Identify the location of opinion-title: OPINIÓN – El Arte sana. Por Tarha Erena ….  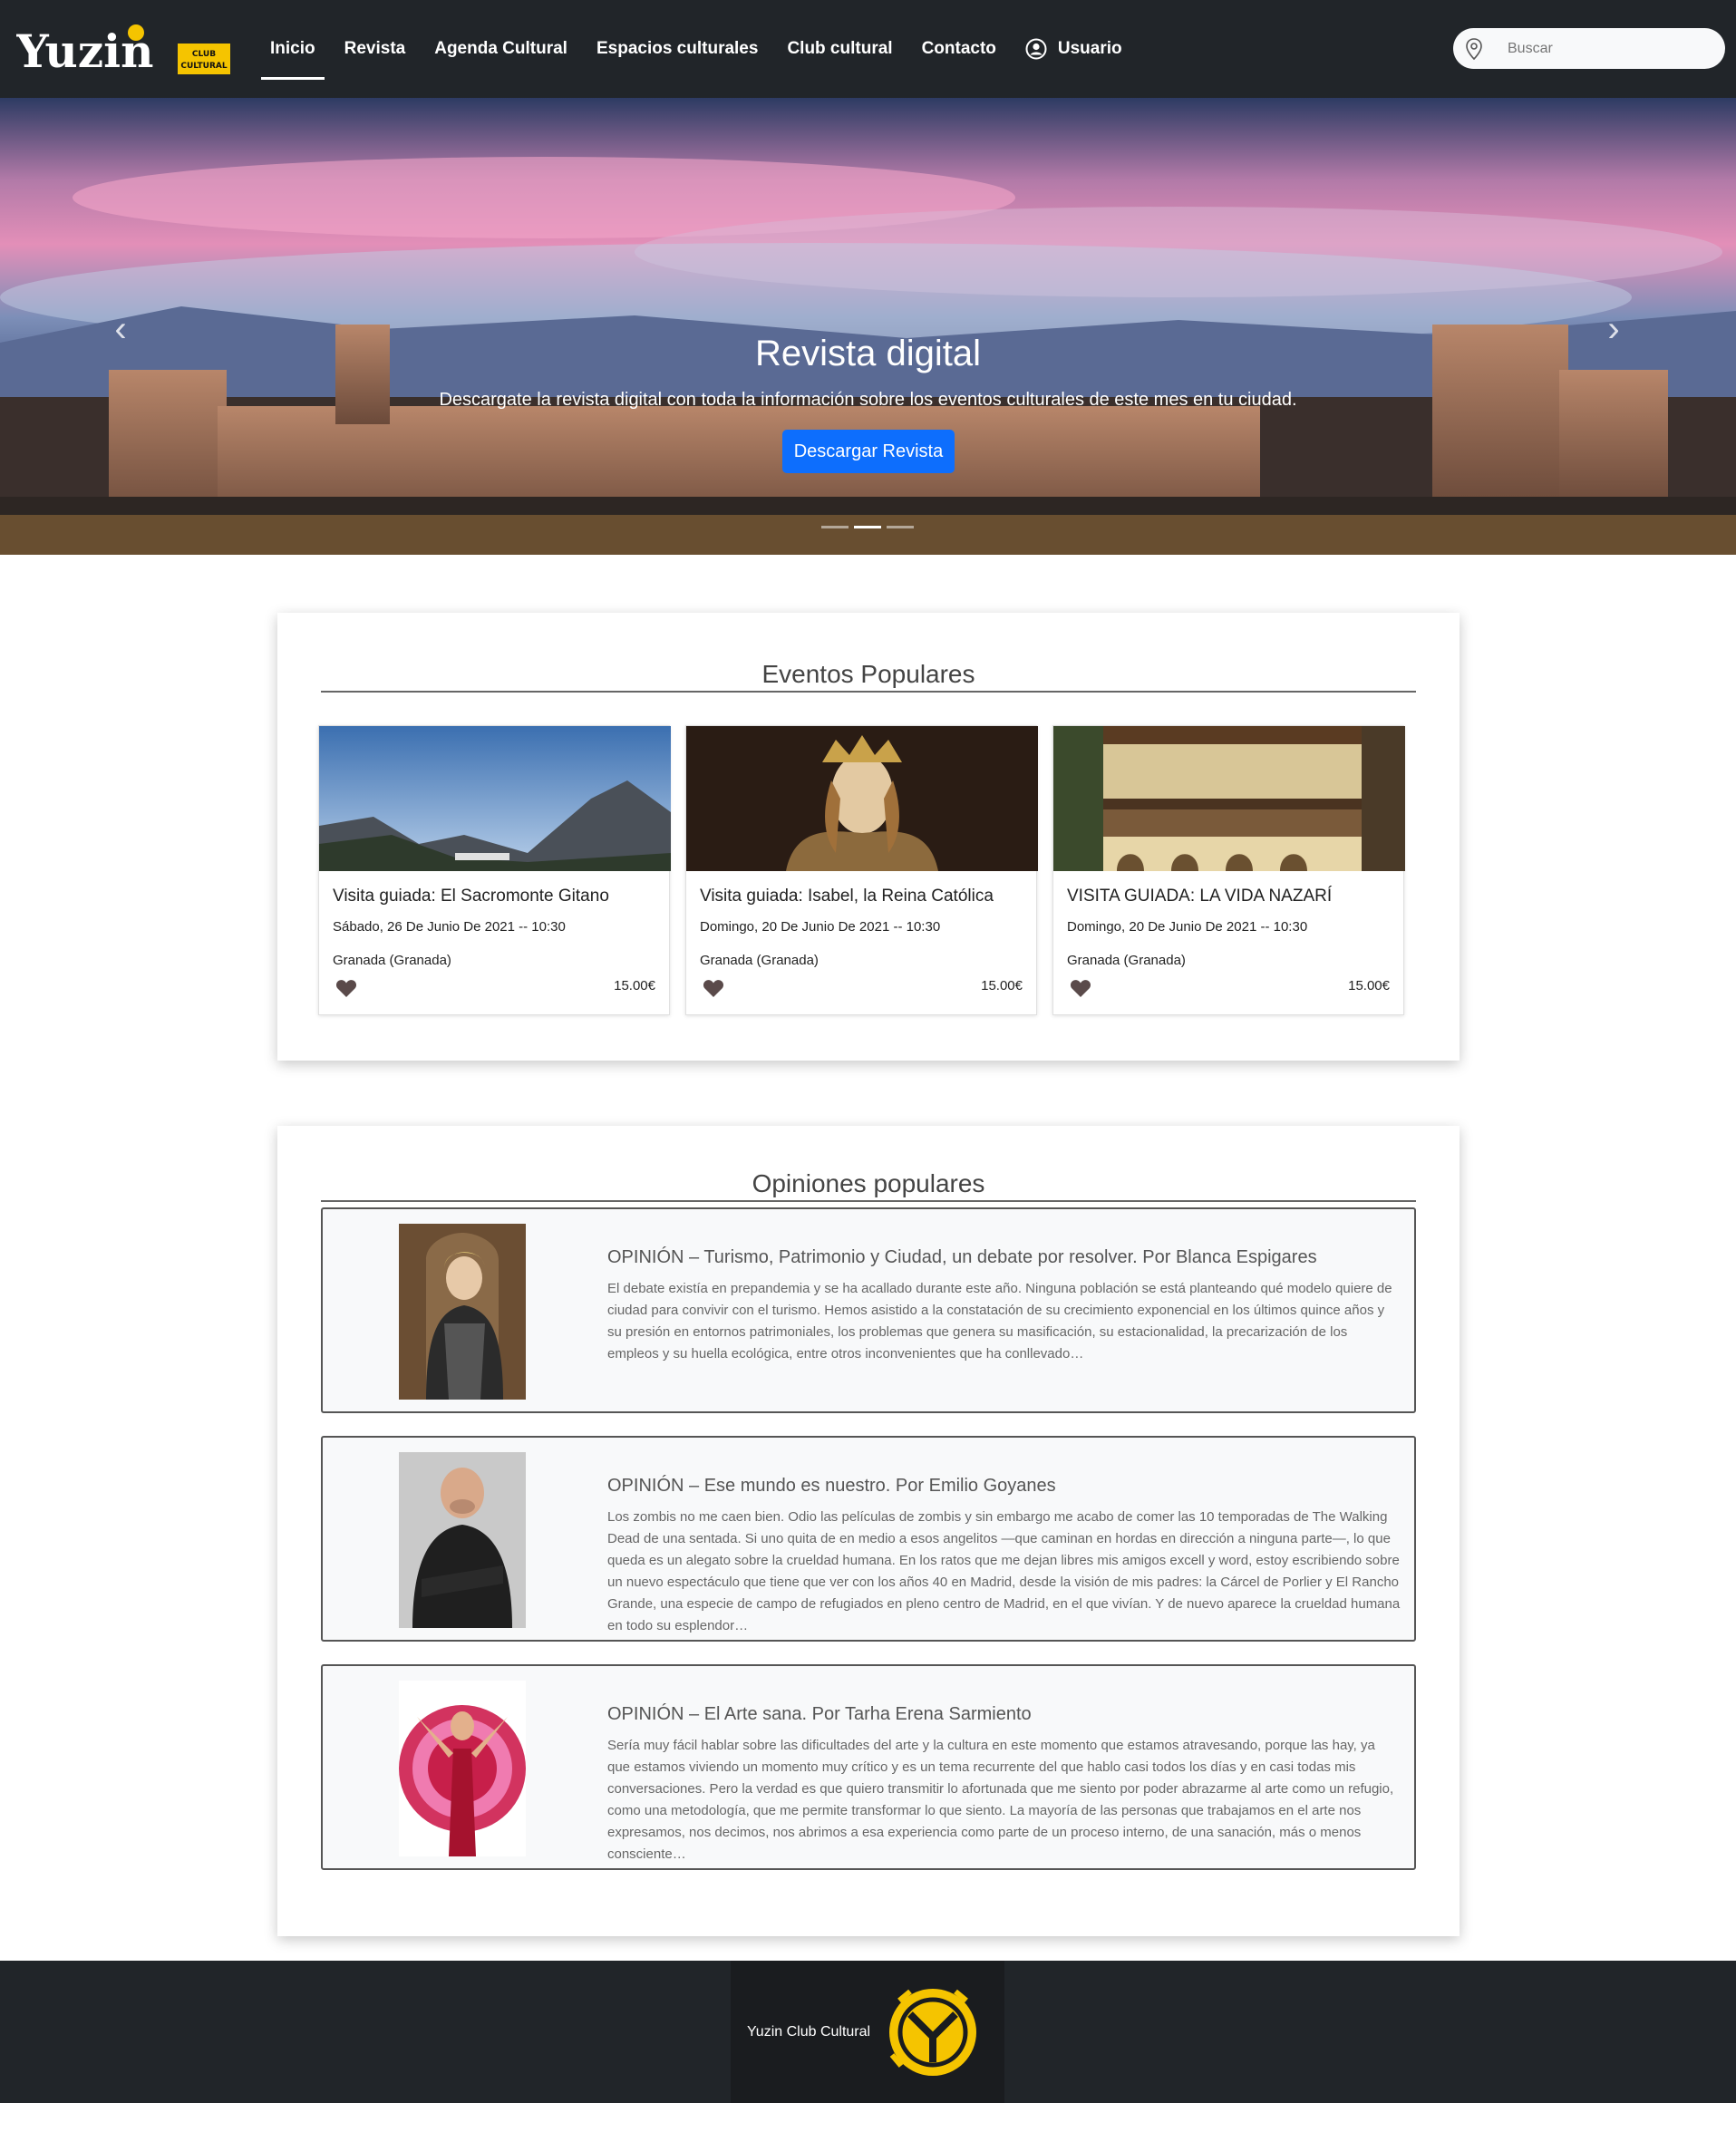
(819, 1714).